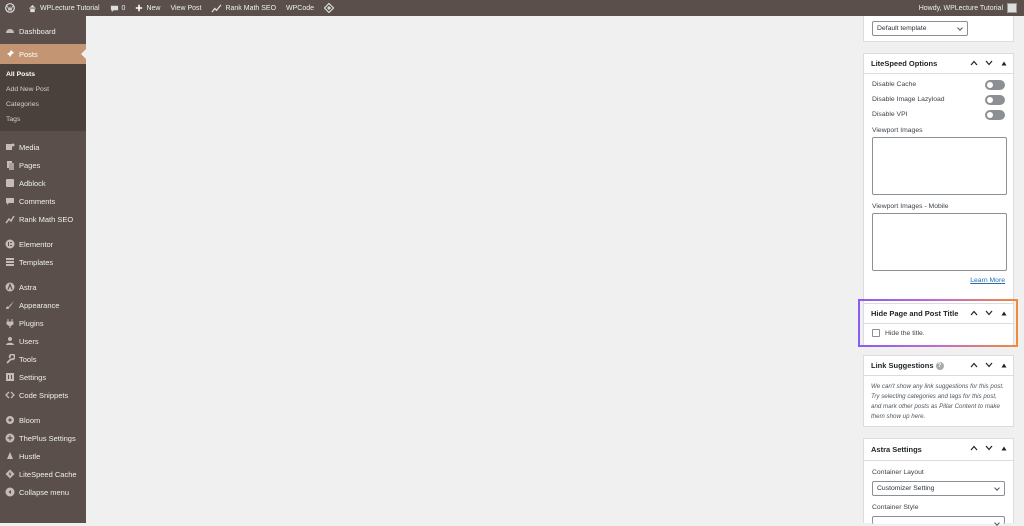 The width and height of the screenshot is (1024, 526). I want to click on menu-adblock: Adblock, so click(43, 183).